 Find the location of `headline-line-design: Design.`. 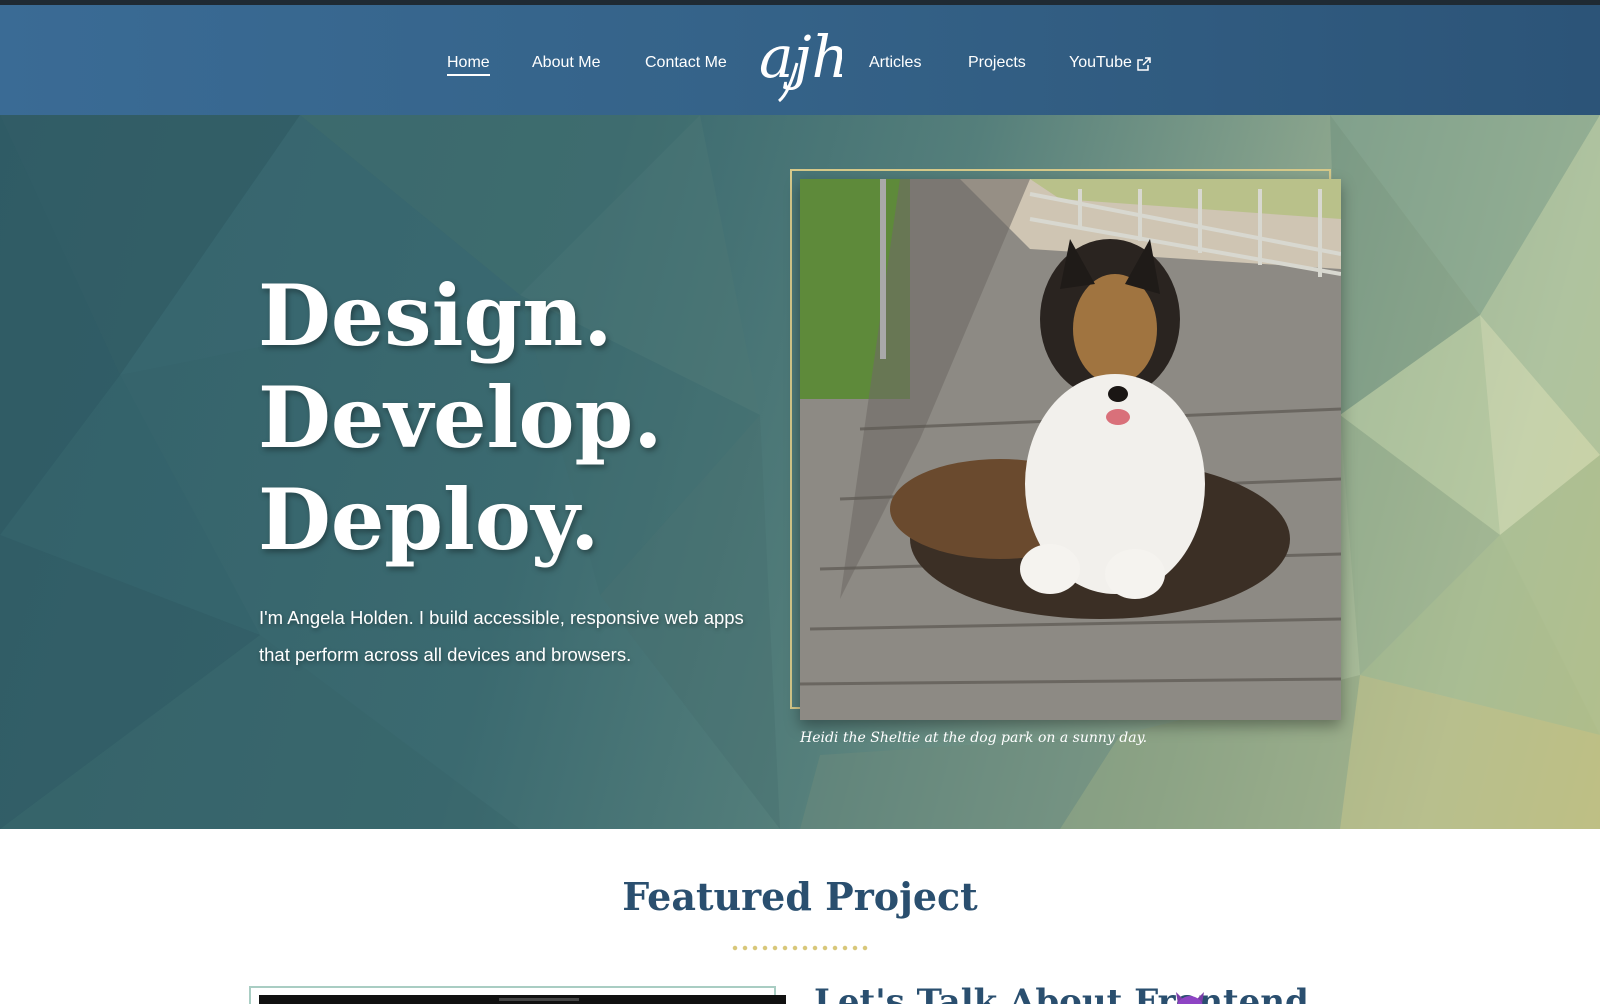

headline-line-design: Design. is located at coordinates (435, 315).